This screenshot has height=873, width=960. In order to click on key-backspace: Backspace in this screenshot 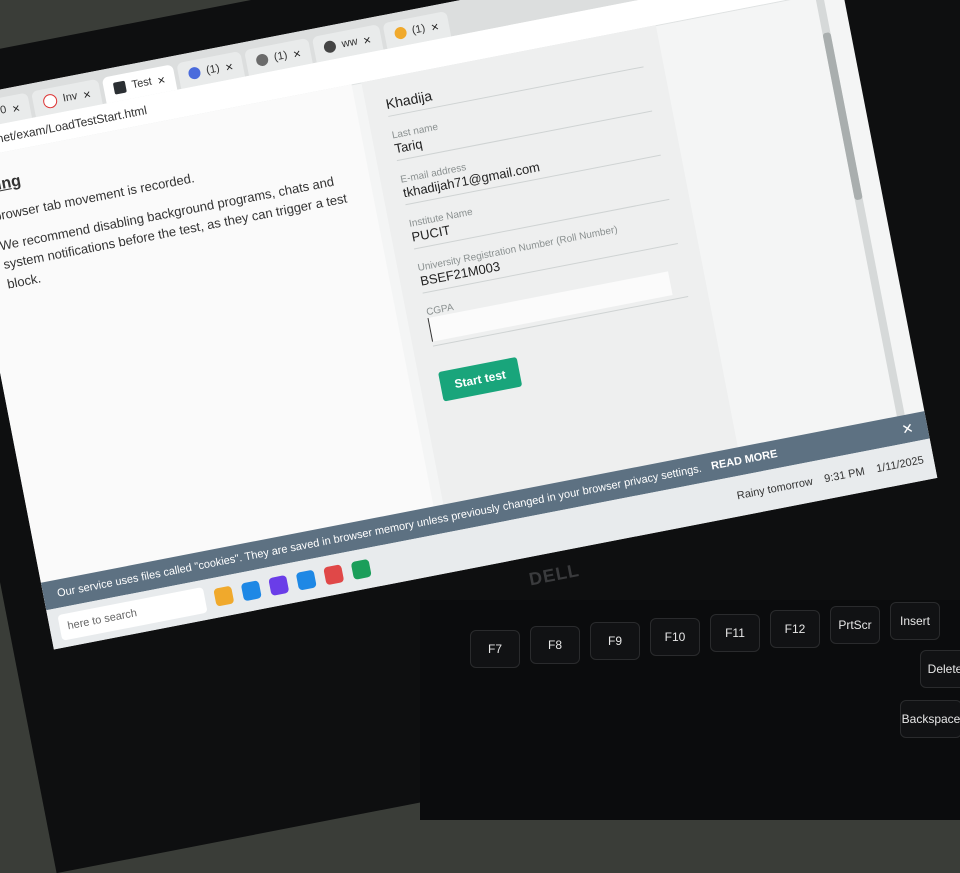, I will do `click(930, 719)`.